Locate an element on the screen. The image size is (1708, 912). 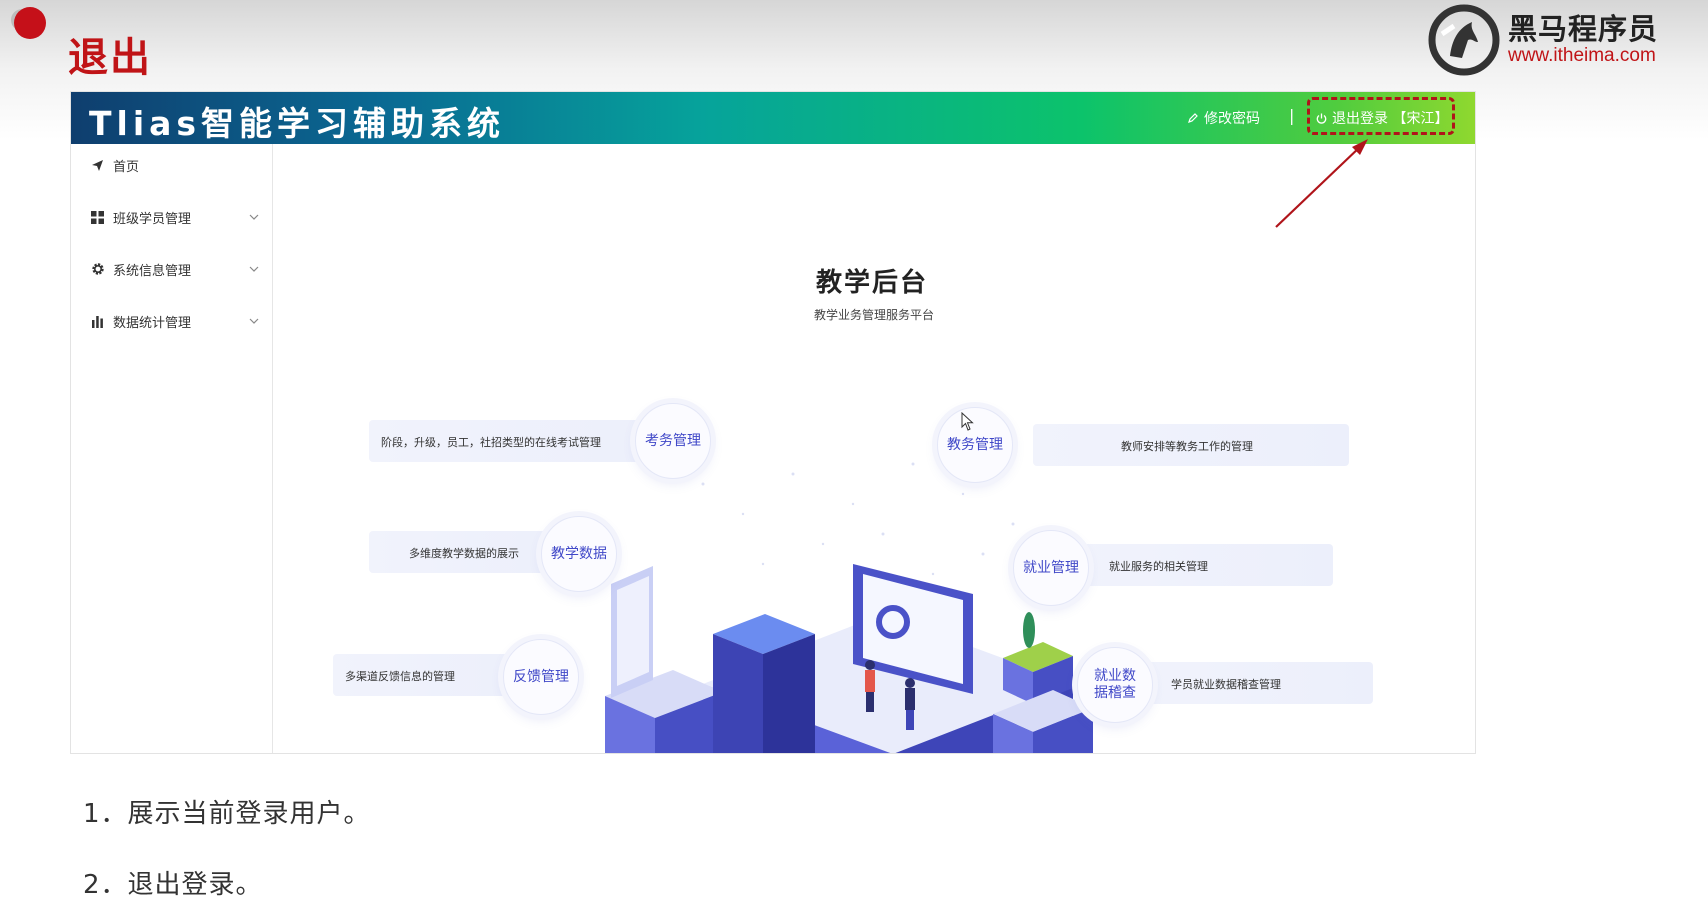
annotation-arrow is located at coordinates (1321, 183).